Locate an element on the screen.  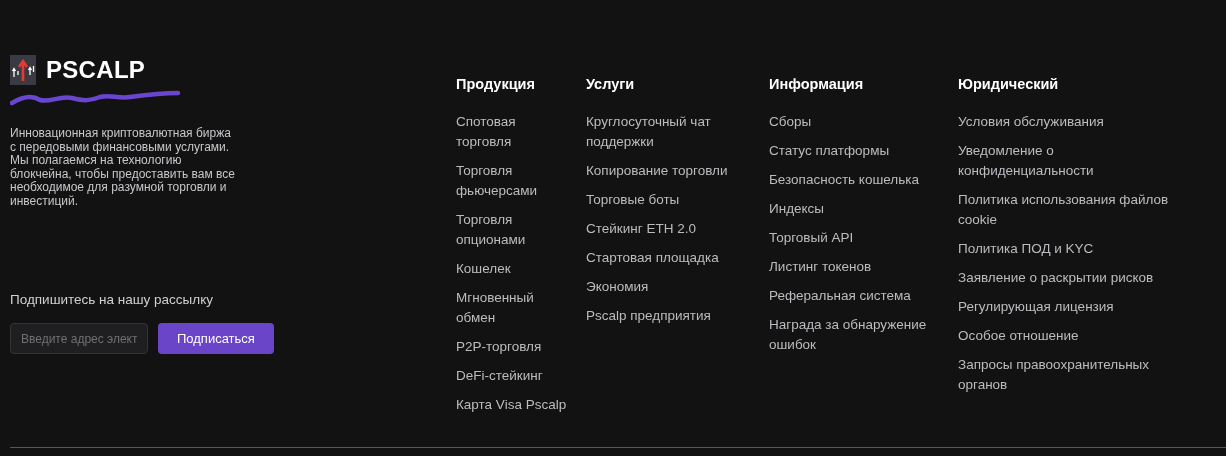
footer-link: Стейкинг ETH 2.0 is located at coordinates (641, 229).